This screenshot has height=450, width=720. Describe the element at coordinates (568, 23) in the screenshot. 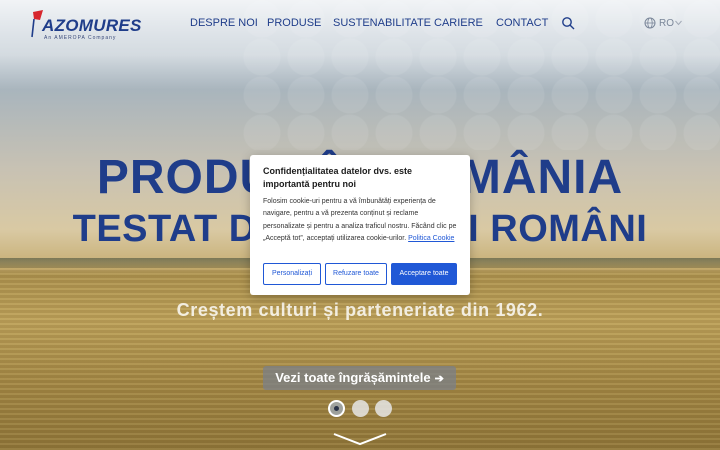

I see `search-icon` at that location.